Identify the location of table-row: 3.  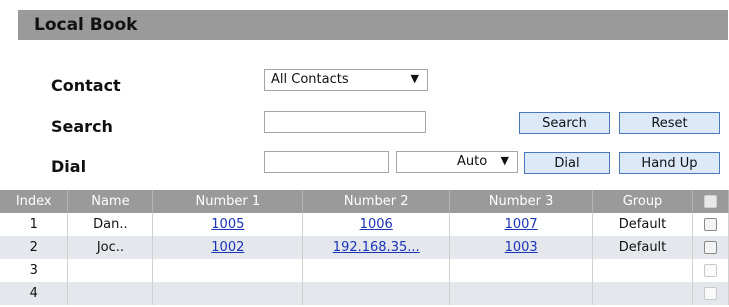
(364, 270).